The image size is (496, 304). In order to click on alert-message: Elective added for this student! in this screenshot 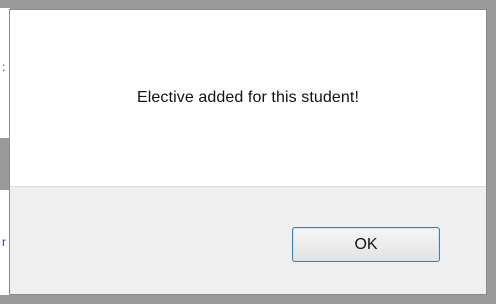, I will do `click(248, 97)`.